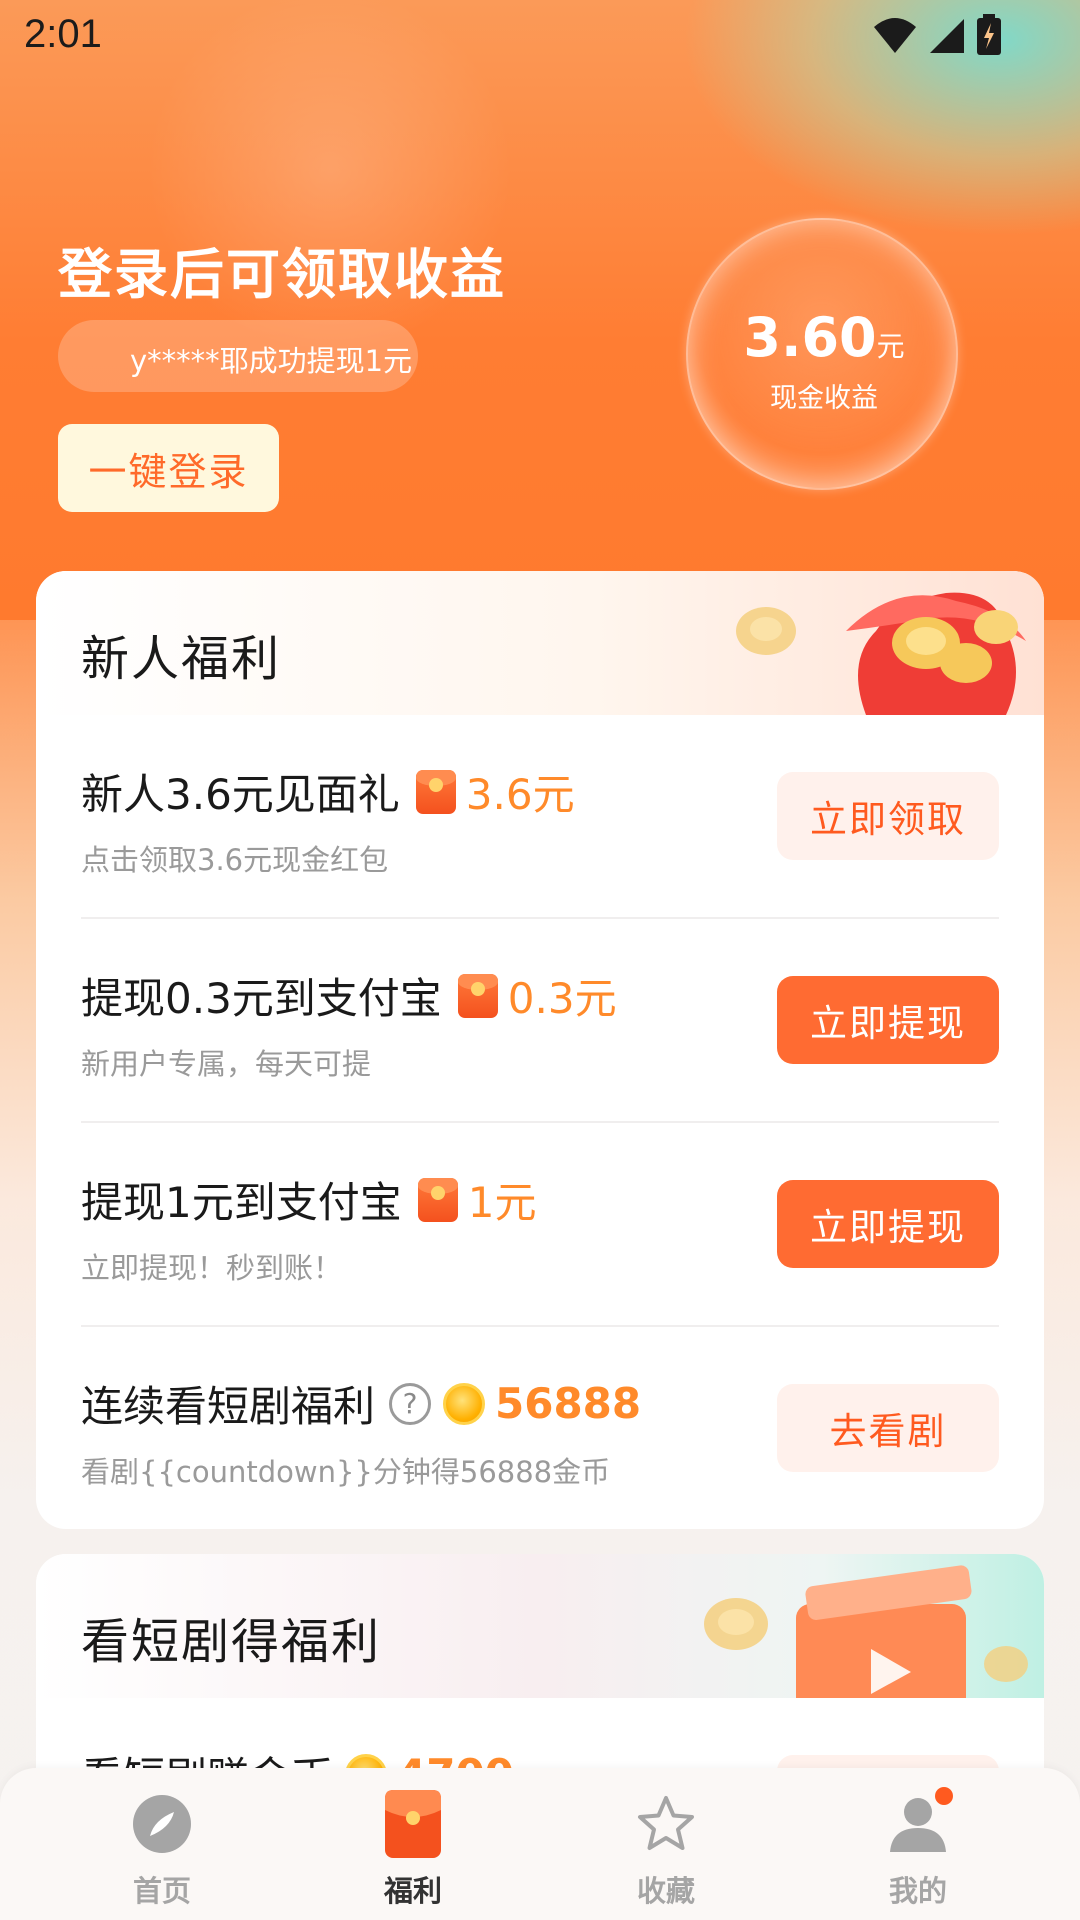 The image size is (1080, 1920). I want to click on card-title: 看短剧得福利, so click(231, 1642).